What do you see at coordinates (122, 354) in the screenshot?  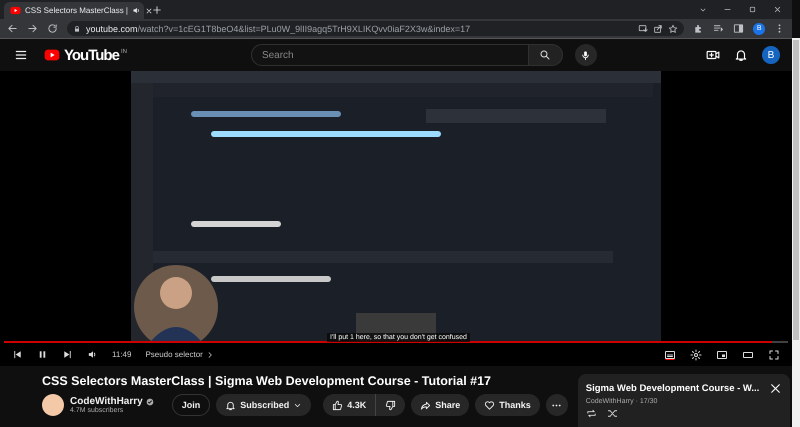 I see `time-display: 11:49` at bounding box center [122, 354].